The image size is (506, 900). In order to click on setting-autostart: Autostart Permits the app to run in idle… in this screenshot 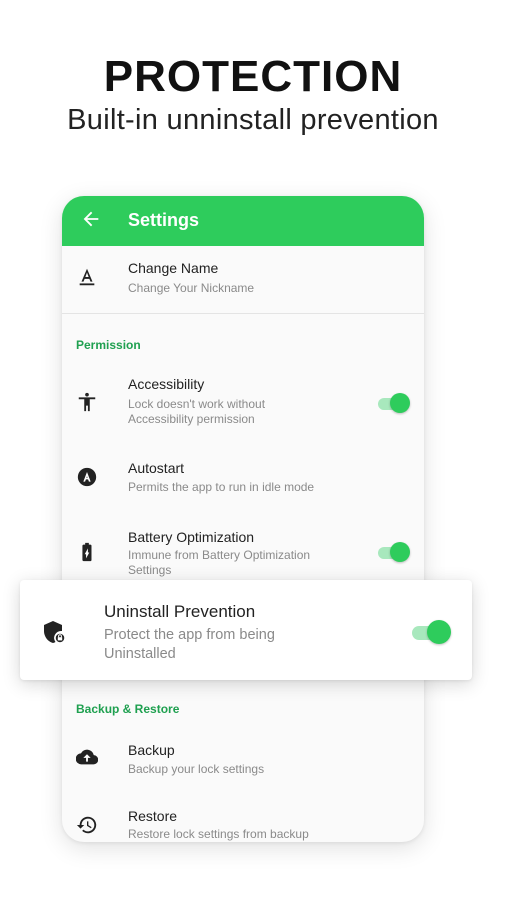, I will do `click(243, 482)`.